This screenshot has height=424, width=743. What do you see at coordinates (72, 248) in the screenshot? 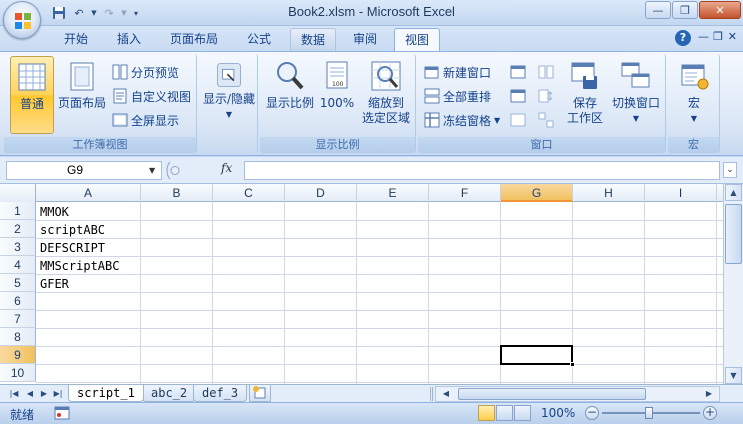
I see `cell-a3: DEFSCRIPT` at bounding box center [72, 248].